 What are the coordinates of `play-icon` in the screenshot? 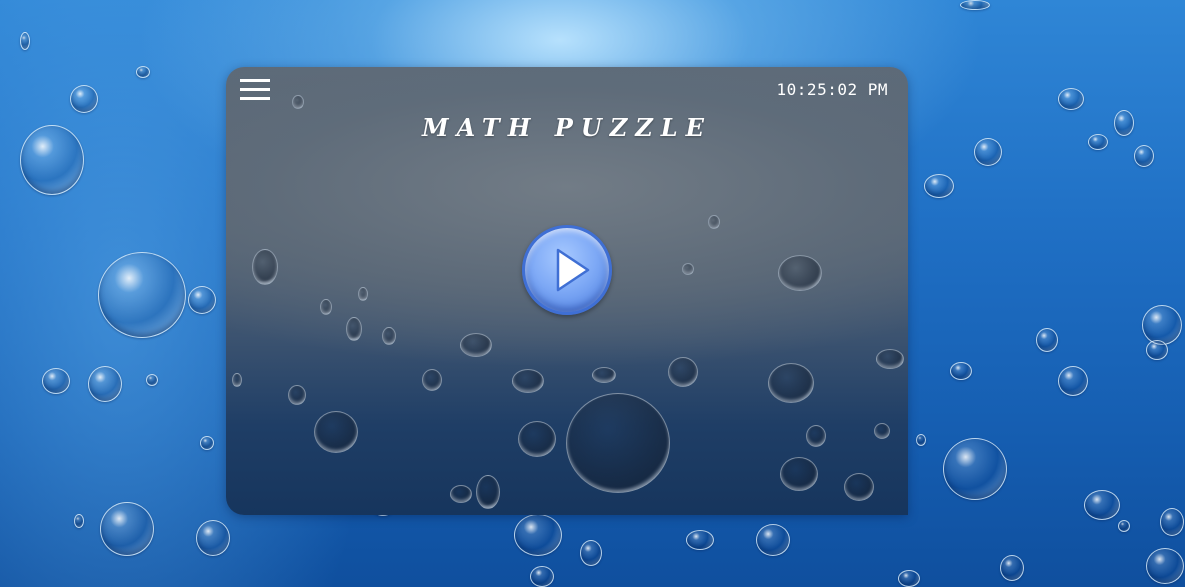 It's located at (573, 270).